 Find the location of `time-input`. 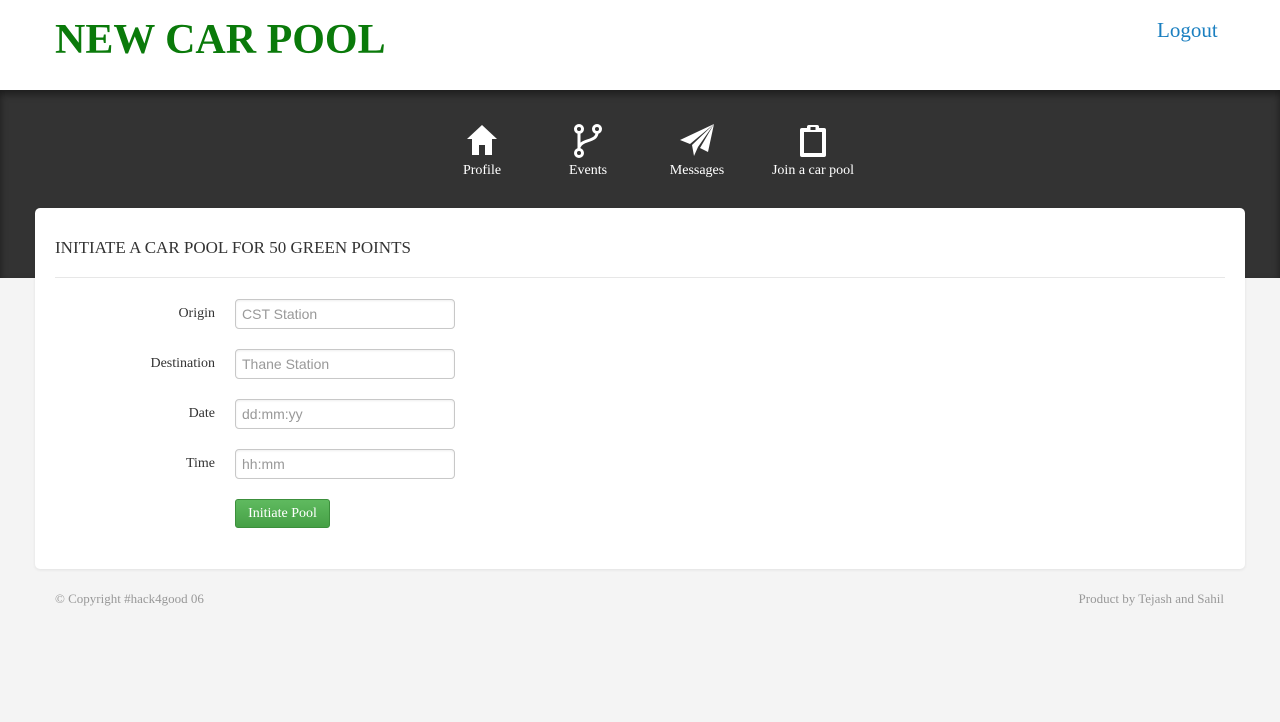

time-input is located at coordinates (345, 464).